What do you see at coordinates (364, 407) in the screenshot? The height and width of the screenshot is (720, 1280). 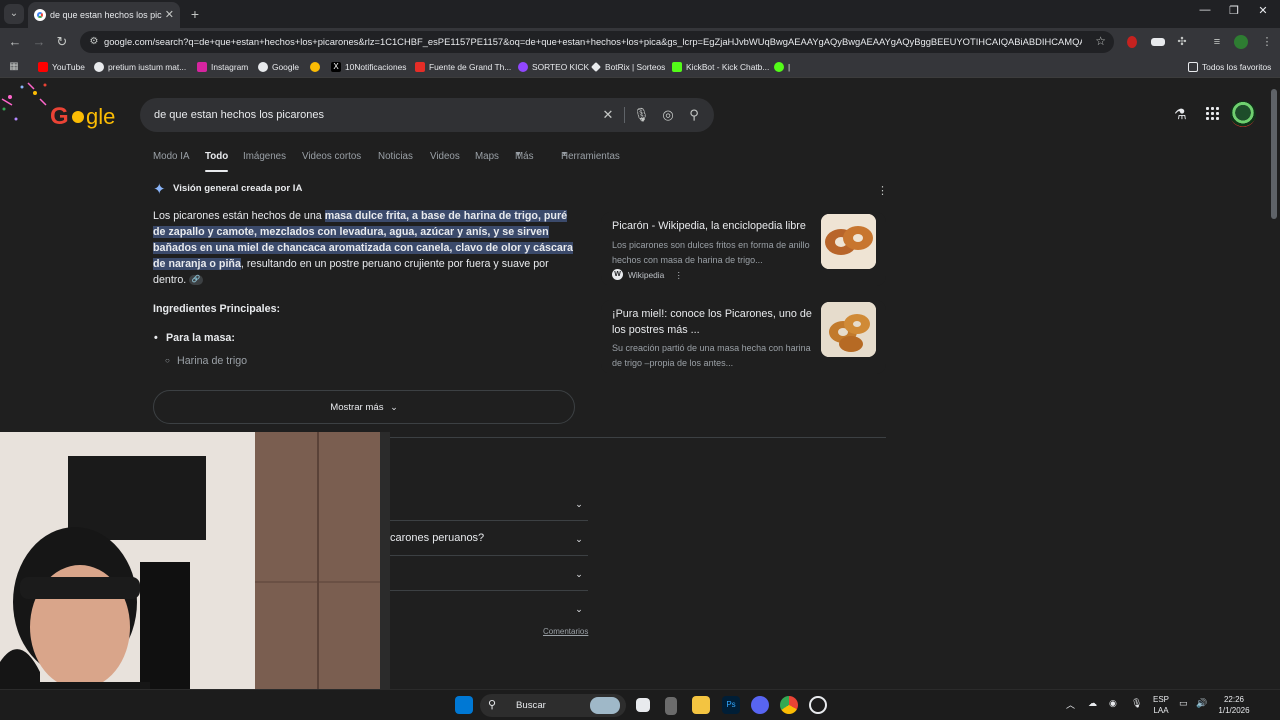 I see `show-more-button: Mostrar más ⌄` at bounding box center [364, 407].